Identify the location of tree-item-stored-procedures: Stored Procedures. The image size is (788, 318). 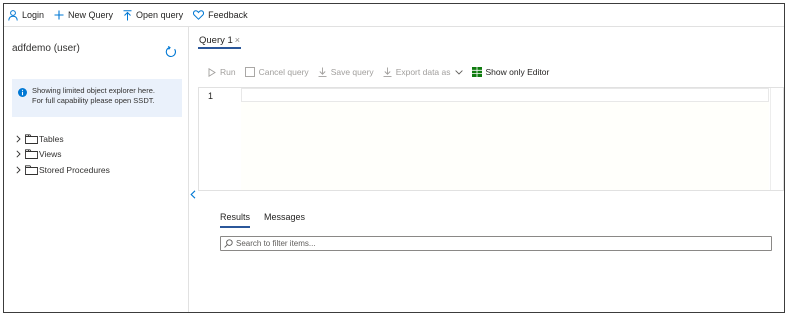
(63, 170).